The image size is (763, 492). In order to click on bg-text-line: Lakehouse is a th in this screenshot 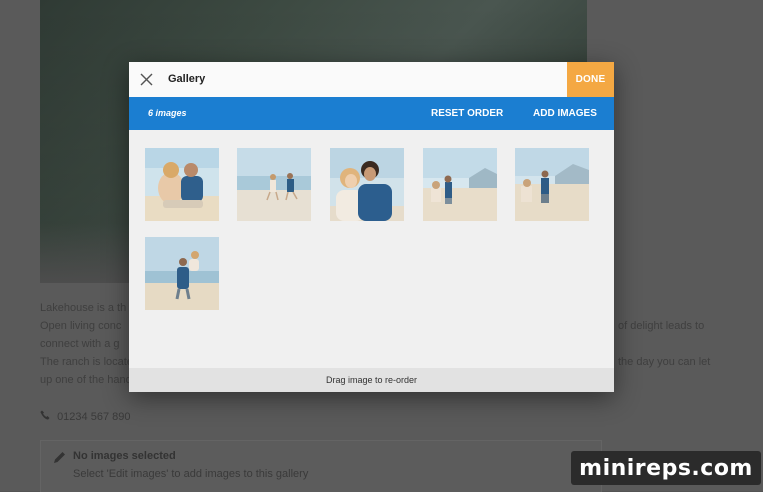, I will do `click(83, 308)`.